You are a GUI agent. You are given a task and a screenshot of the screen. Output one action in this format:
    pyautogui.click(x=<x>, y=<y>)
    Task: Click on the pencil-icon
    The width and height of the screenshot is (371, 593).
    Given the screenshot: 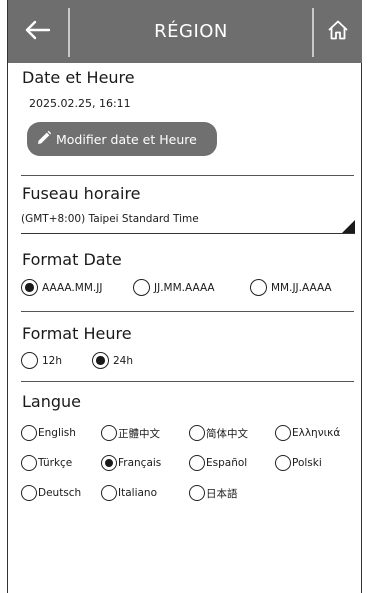 What is the action you would take?
    pyautogui.click(x=46, y=139)
    